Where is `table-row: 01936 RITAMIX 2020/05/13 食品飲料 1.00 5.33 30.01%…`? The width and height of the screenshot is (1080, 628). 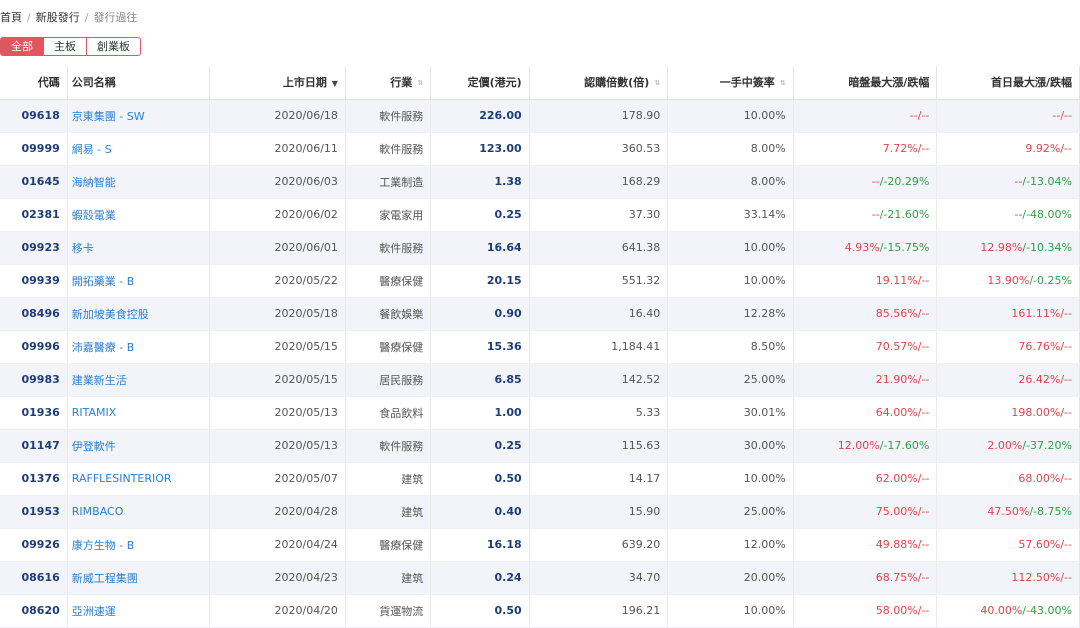 table-row: 01936 RITAMIX 2020/05/13 食品飲料 1.00 5.33 30.01%… is located at coordinates (540, 413).